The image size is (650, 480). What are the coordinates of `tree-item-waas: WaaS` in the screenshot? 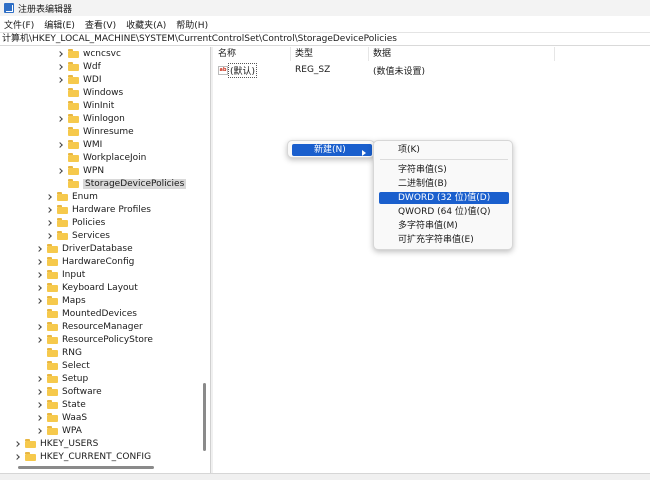 It's located at (61, 417).